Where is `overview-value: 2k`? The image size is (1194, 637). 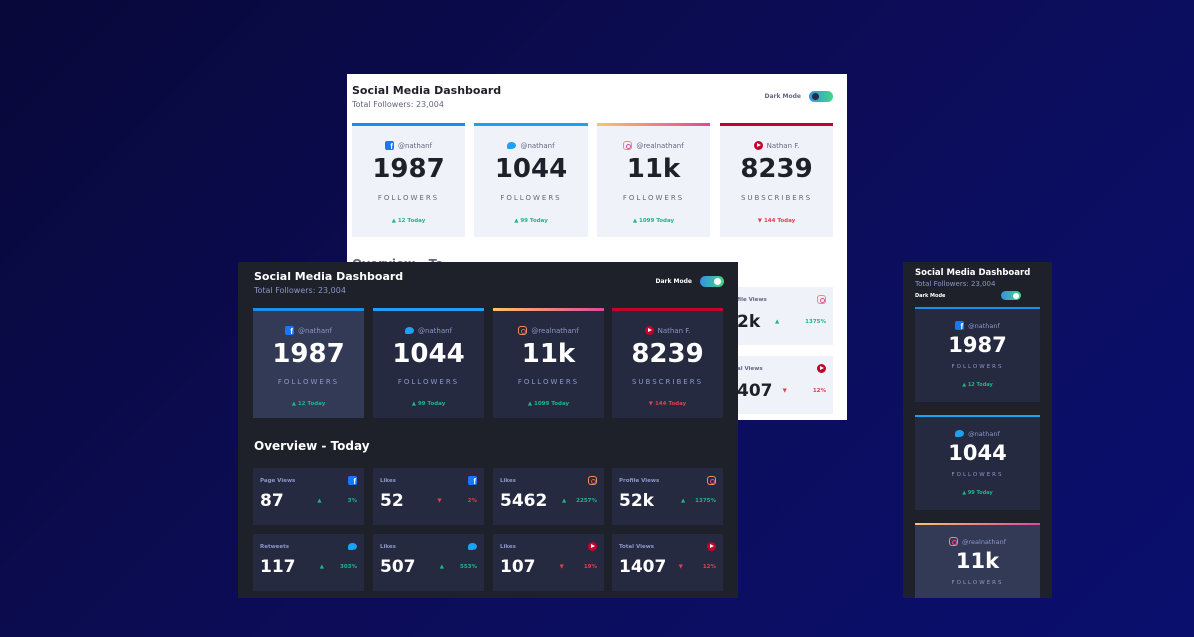 overview-value: 2k is located at coordinates (749, 322).